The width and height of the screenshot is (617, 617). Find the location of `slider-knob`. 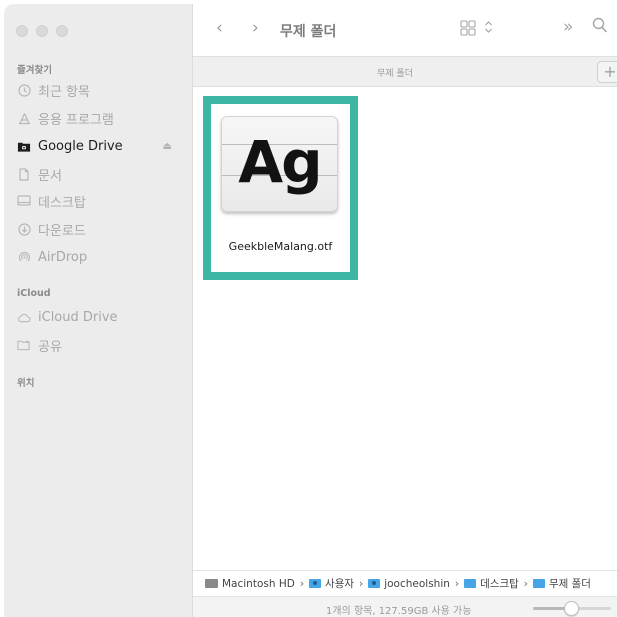

slider-knob is located at coordinates (571, 608).